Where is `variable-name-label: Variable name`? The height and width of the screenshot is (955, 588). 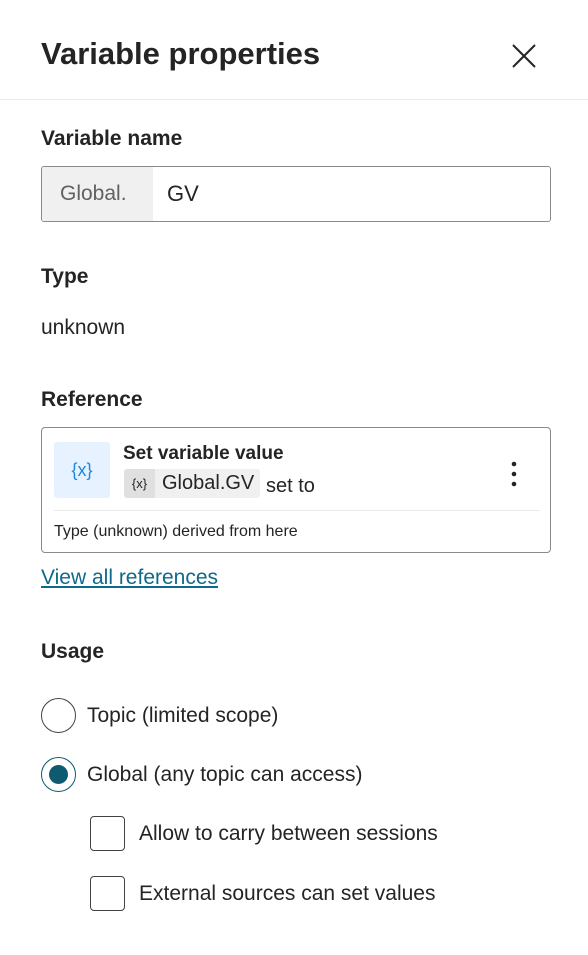 variable-name-label: Variable name is located at coordinates (112, 138).